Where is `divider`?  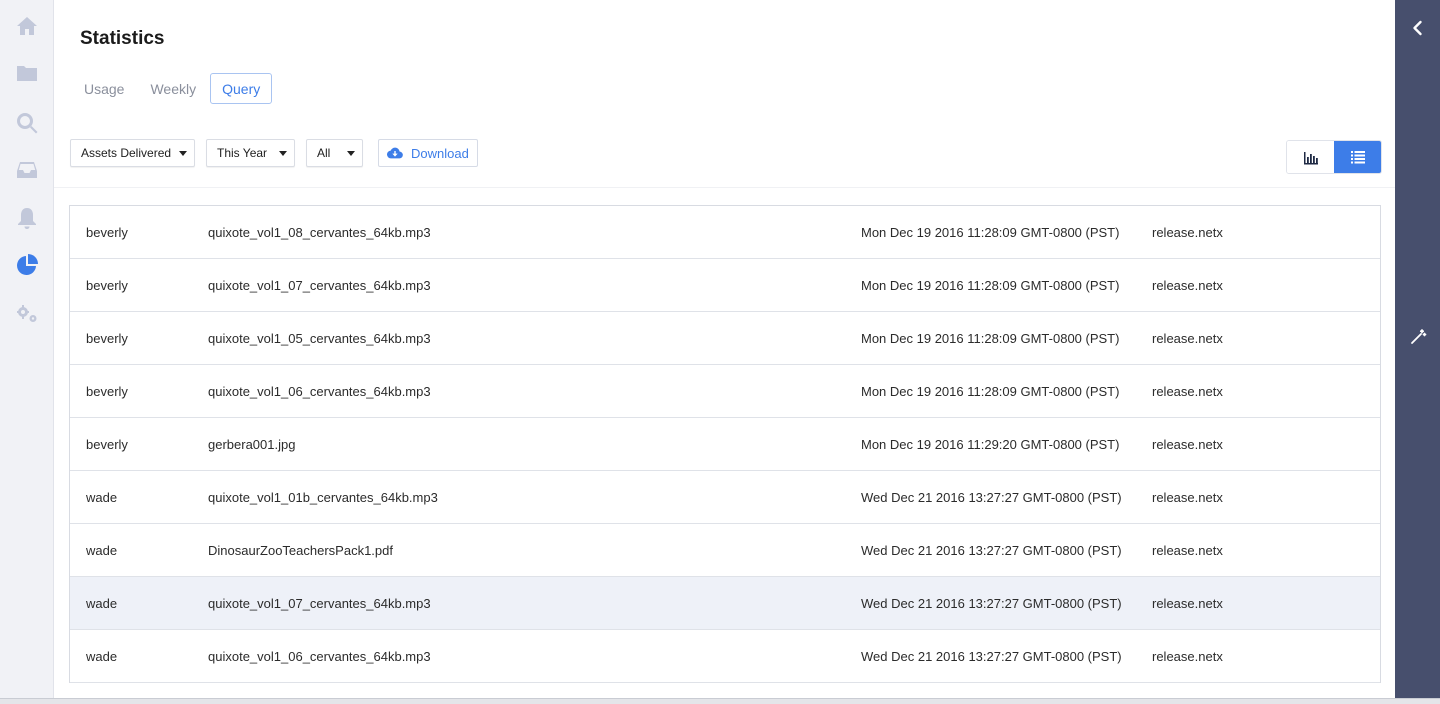
divider is located at coordinates (724, 187).